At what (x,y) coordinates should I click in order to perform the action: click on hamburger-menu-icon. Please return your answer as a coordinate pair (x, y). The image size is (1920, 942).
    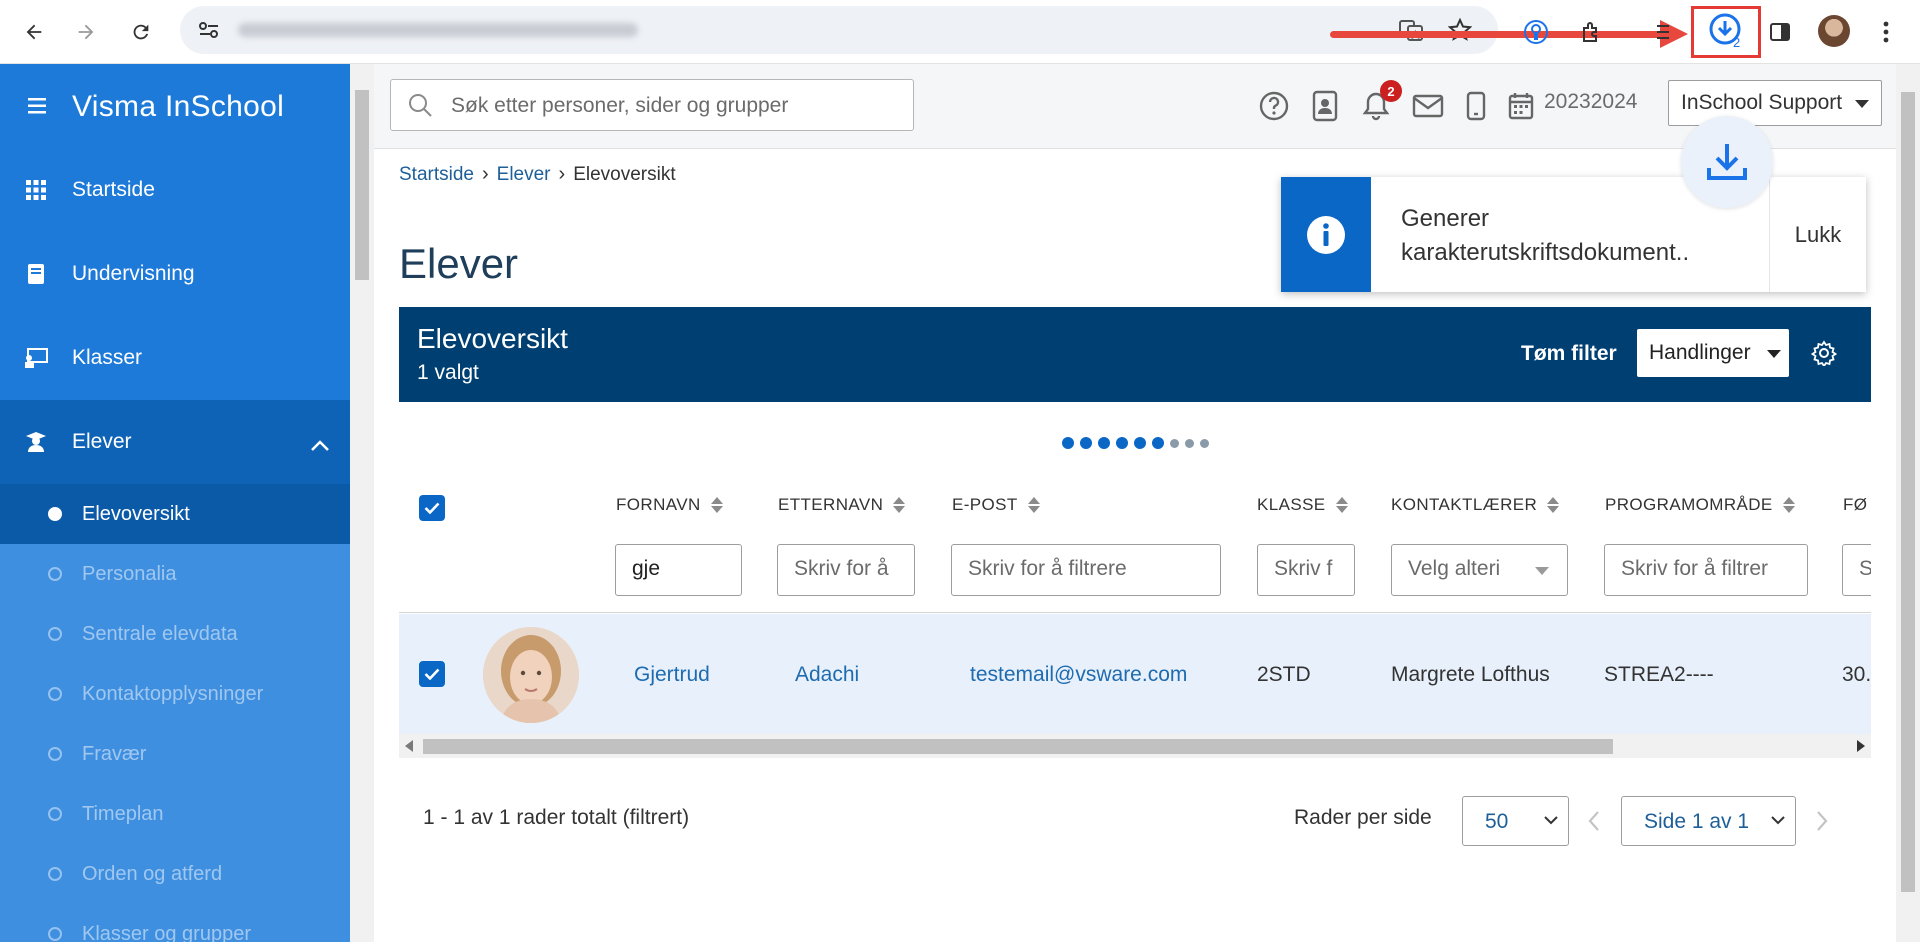
    Looking at the image, I should click on (37, 108).